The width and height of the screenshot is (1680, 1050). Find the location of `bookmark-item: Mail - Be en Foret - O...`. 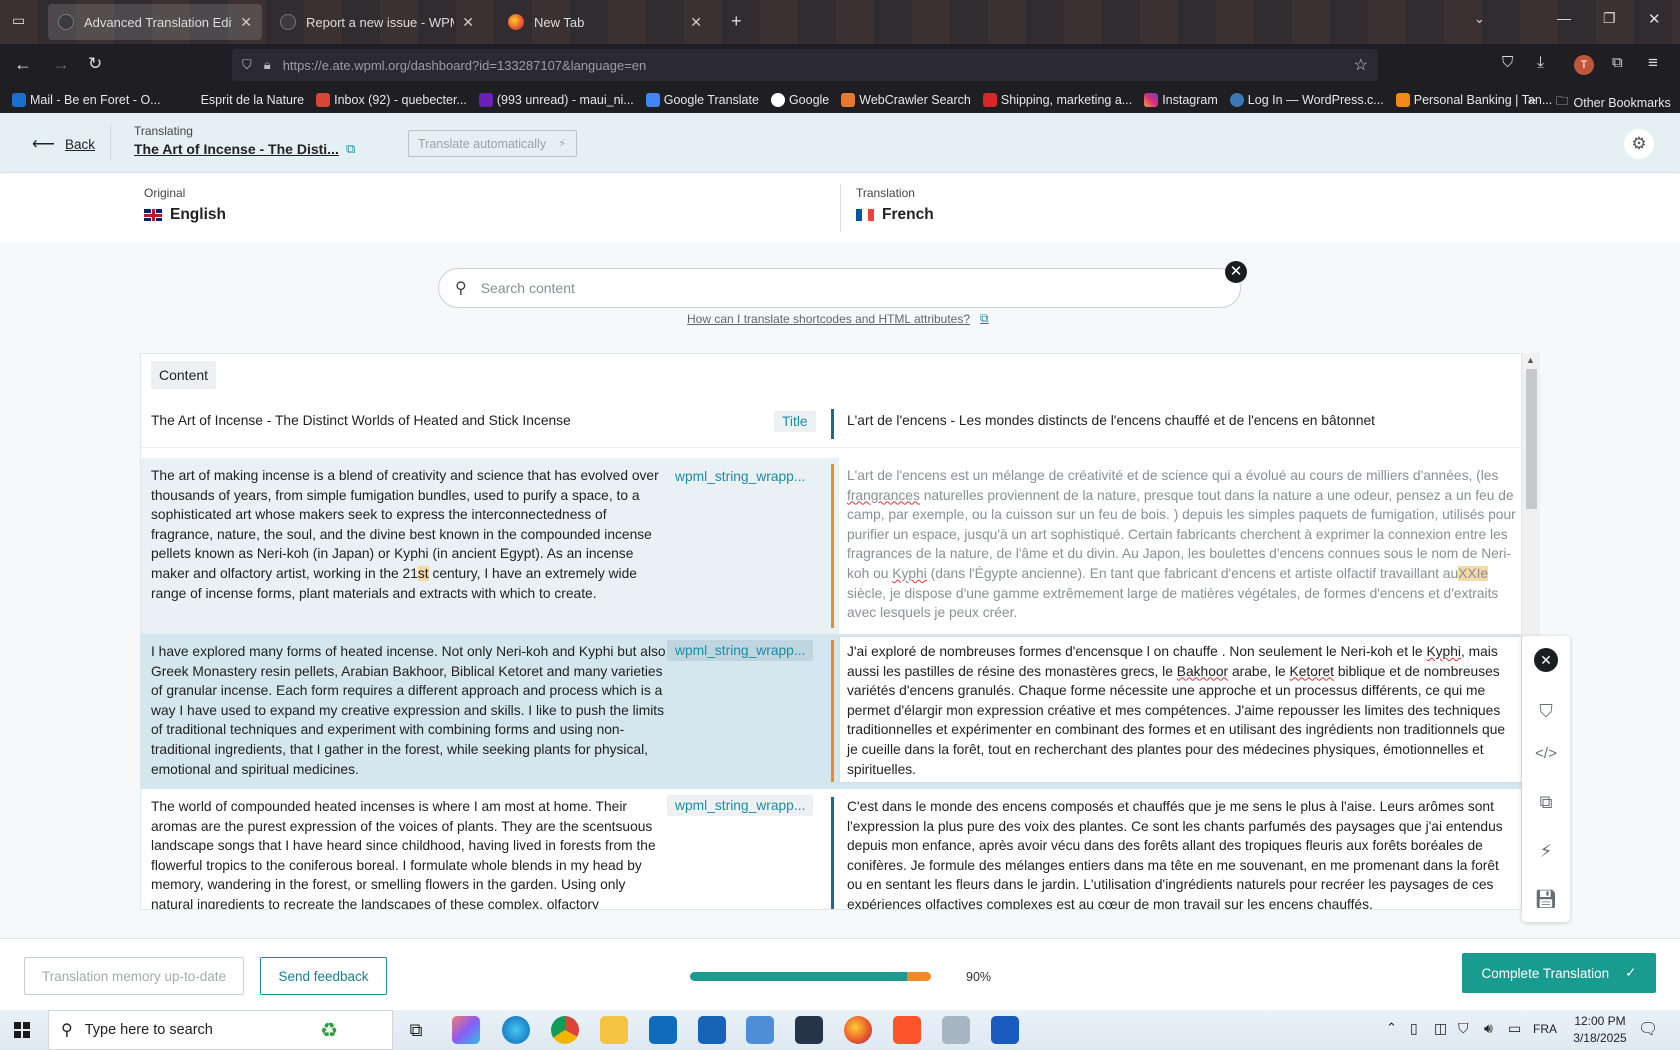

bookmark-item: Mail - Be en Foret - O... is located at coordinates (86, 99).